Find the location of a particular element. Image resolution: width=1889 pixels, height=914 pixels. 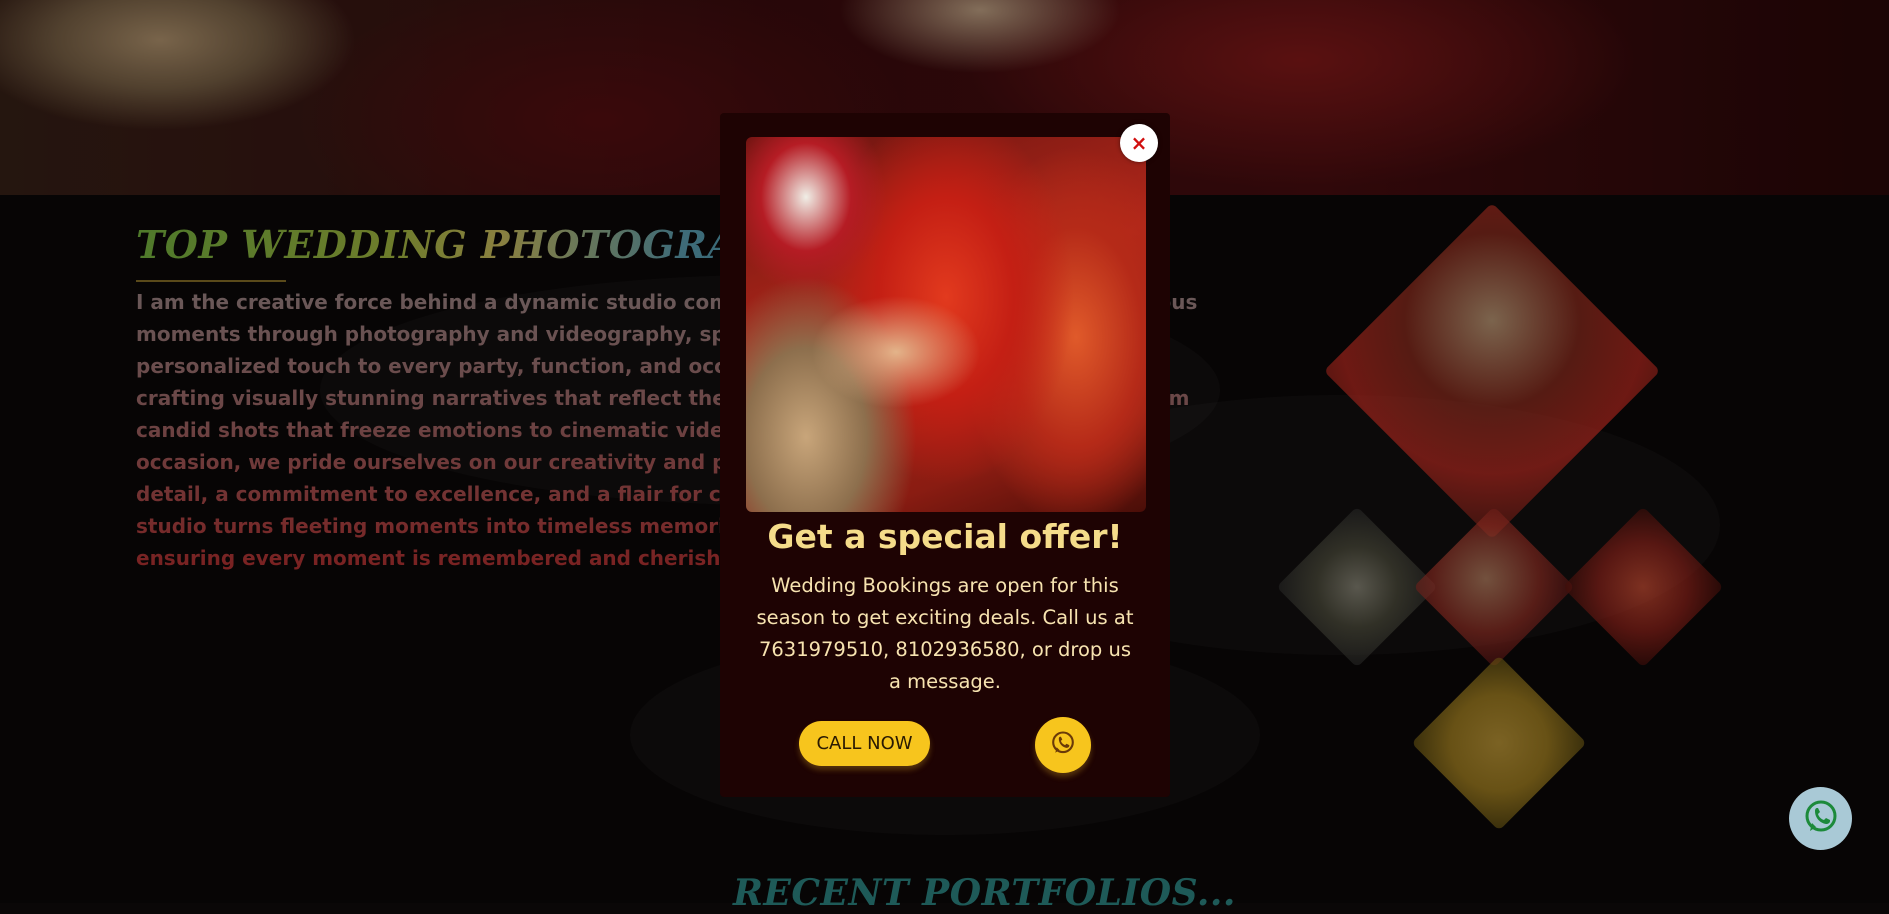

call-now-button: CALL NOW is located at coordinates (864, 743).